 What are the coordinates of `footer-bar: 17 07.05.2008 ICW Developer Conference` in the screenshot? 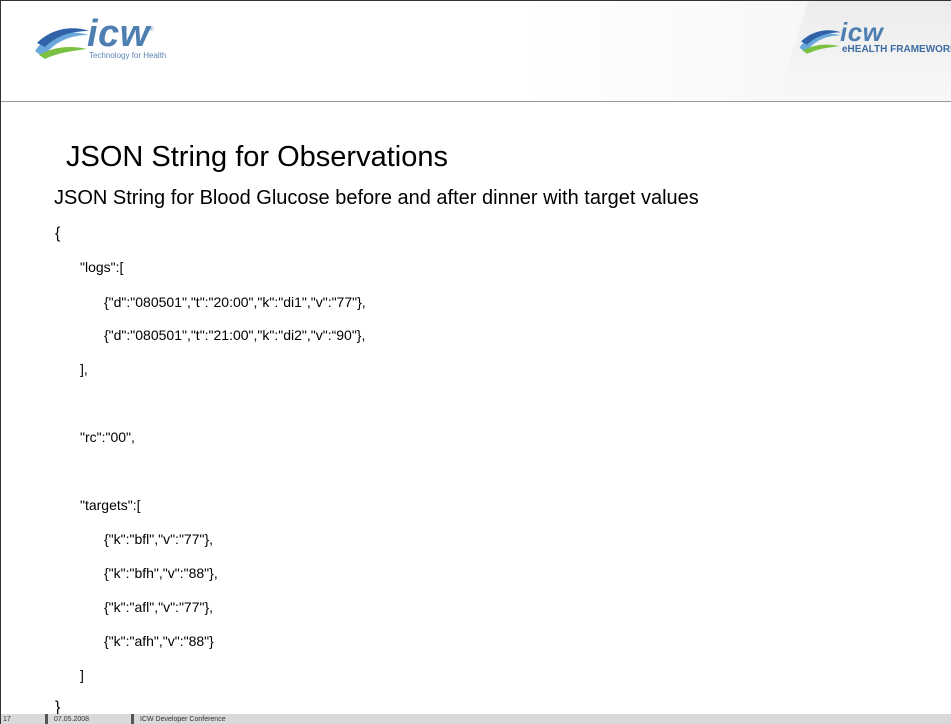 It's located at (476, 719).